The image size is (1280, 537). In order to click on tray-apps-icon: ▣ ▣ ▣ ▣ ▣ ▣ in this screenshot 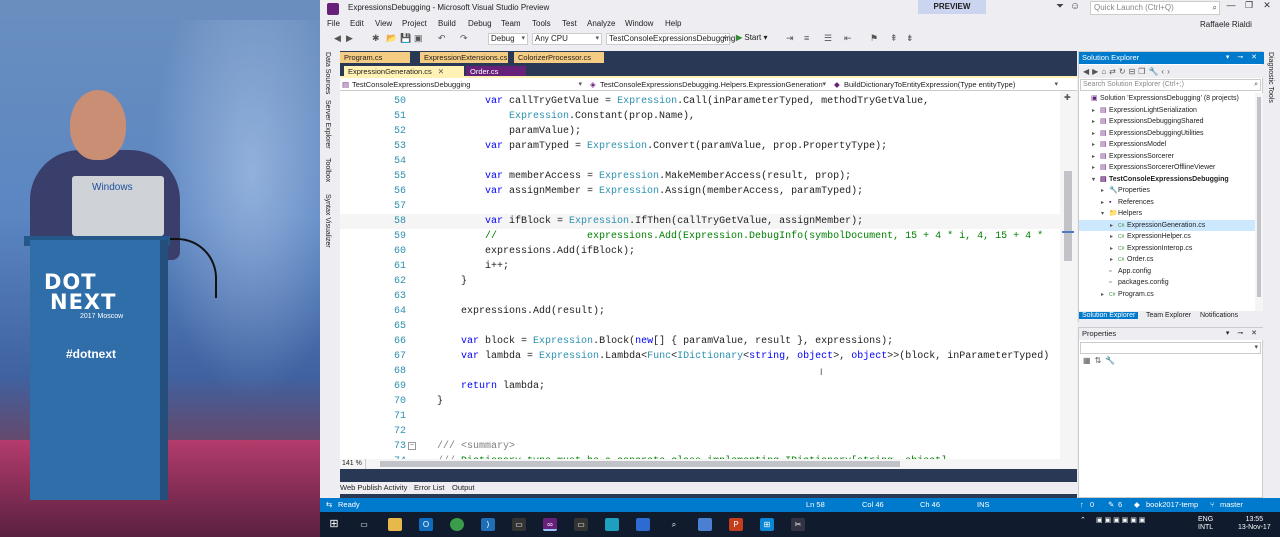, I will do `click(1120, 520)`.